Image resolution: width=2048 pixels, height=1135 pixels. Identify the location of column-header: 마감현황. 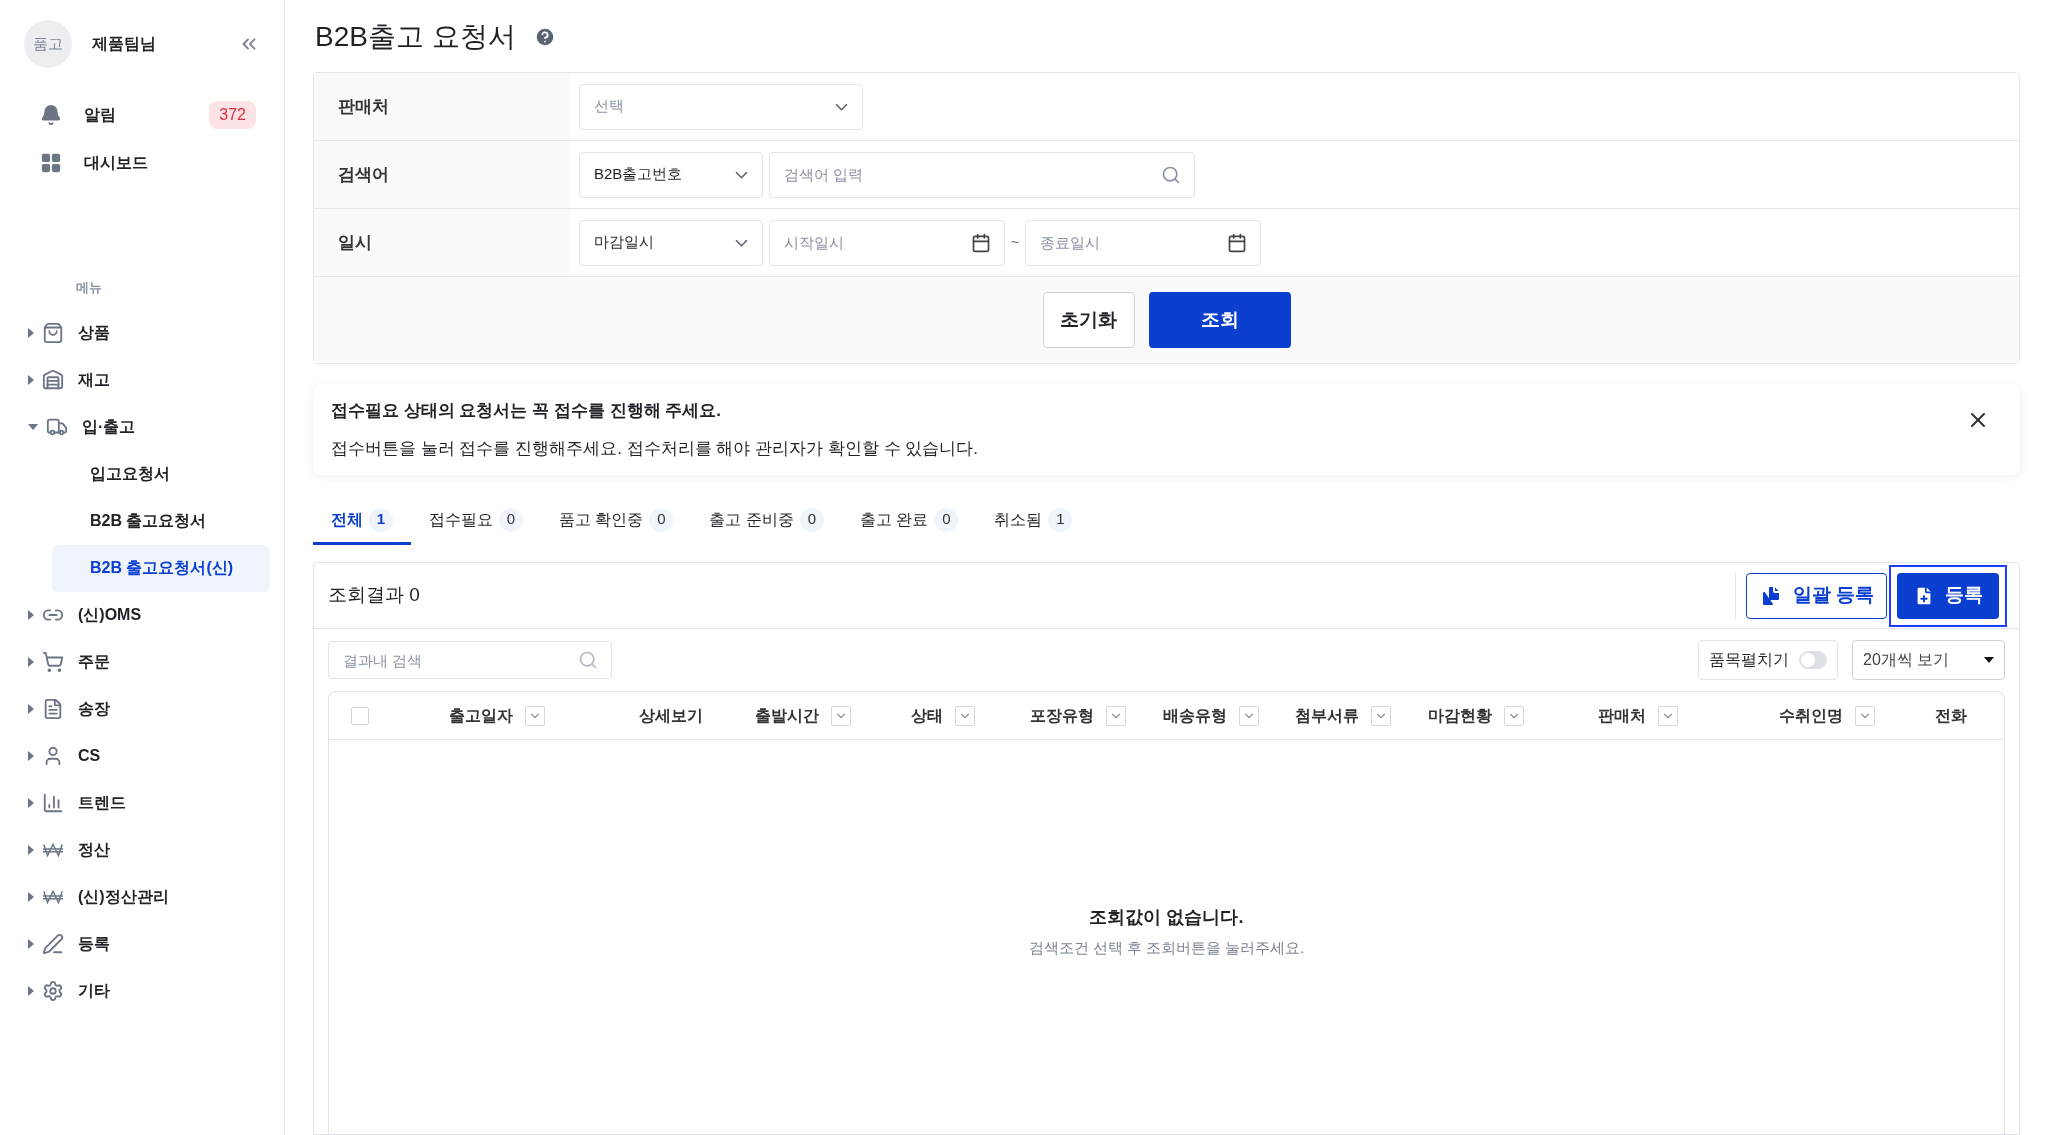
(1467, 715).